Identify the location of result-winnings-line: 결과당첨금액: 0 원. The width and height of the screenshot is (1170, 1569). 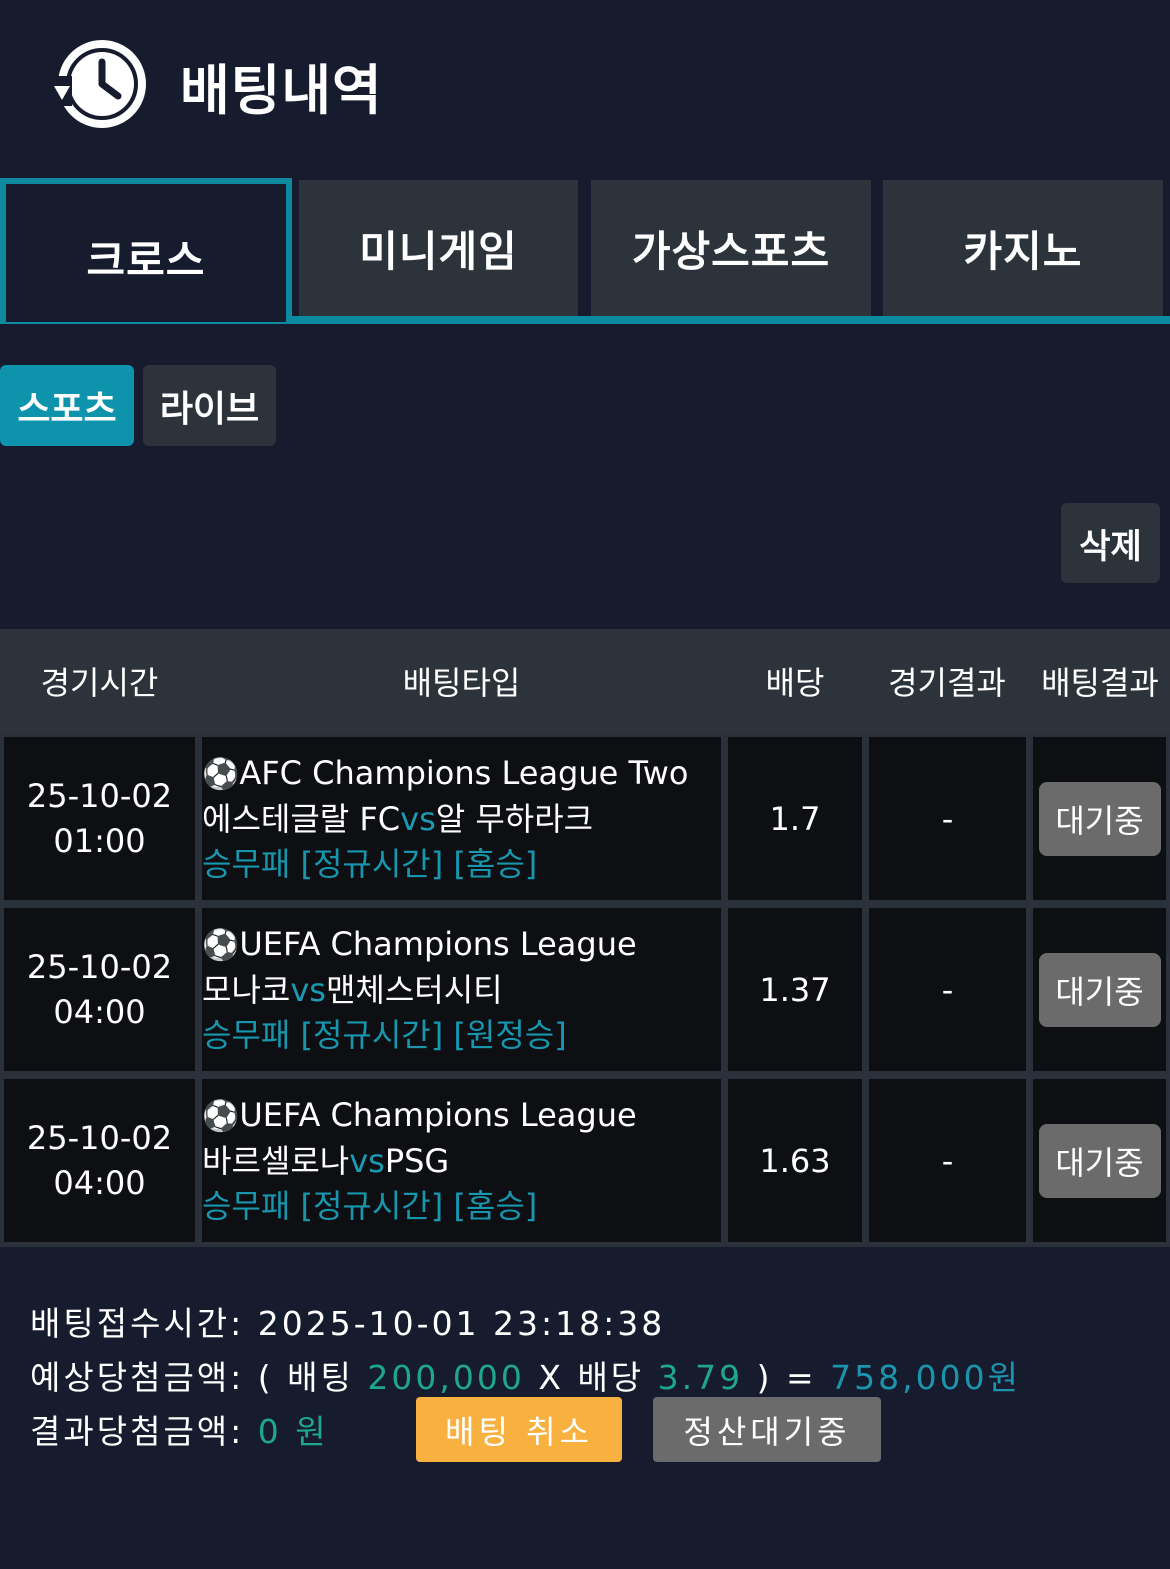
(179, 1429).